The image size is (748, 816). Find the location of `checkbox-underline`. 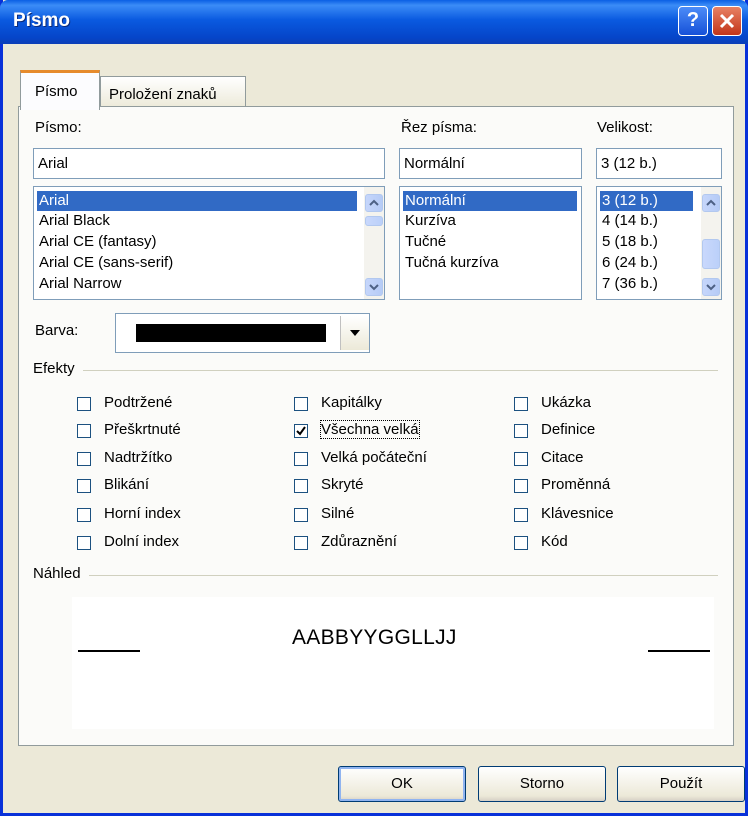

checkbox-underline is located at coordinates (84, 404).